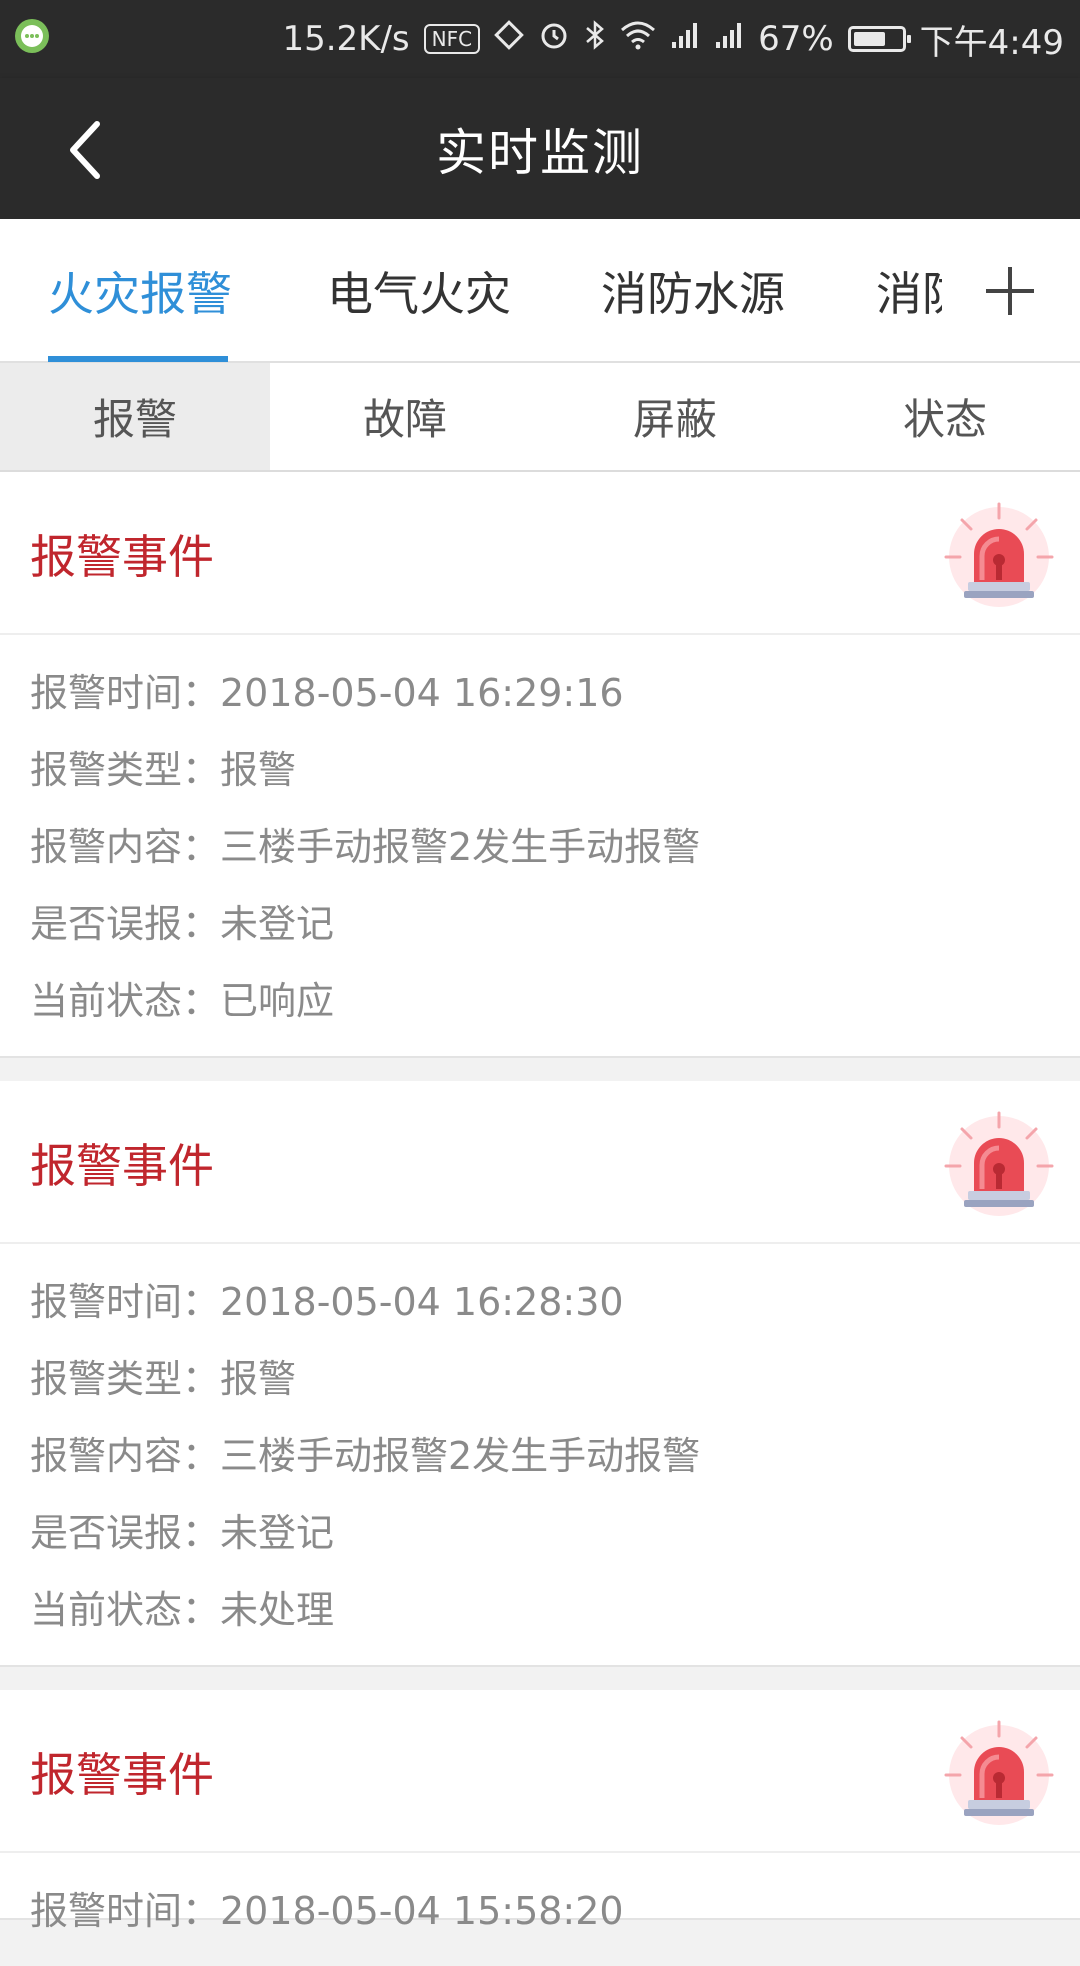  Describe the element at coordinates (182, 1610) in the screenshot. I see `current-status: 当前状态：未处理` at that location.